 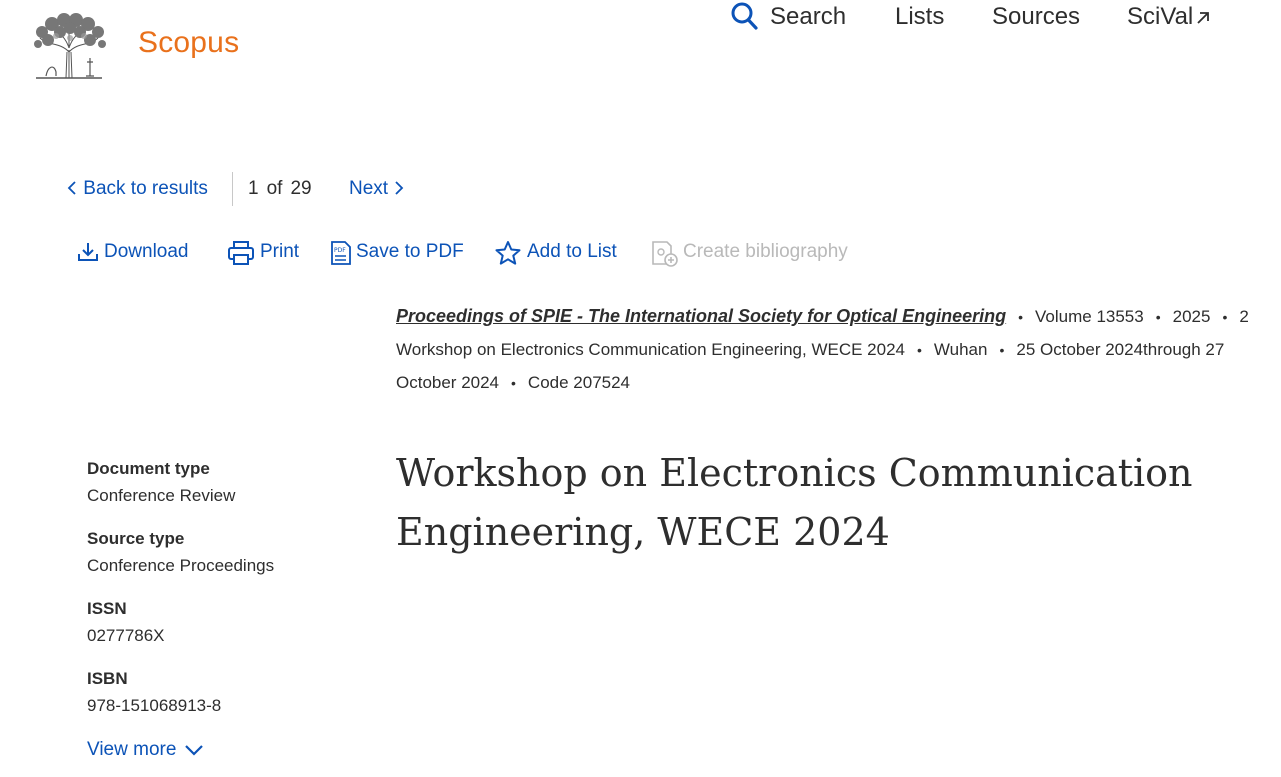 I want to click on view-more-button: View more, so click(x=145, y=750).